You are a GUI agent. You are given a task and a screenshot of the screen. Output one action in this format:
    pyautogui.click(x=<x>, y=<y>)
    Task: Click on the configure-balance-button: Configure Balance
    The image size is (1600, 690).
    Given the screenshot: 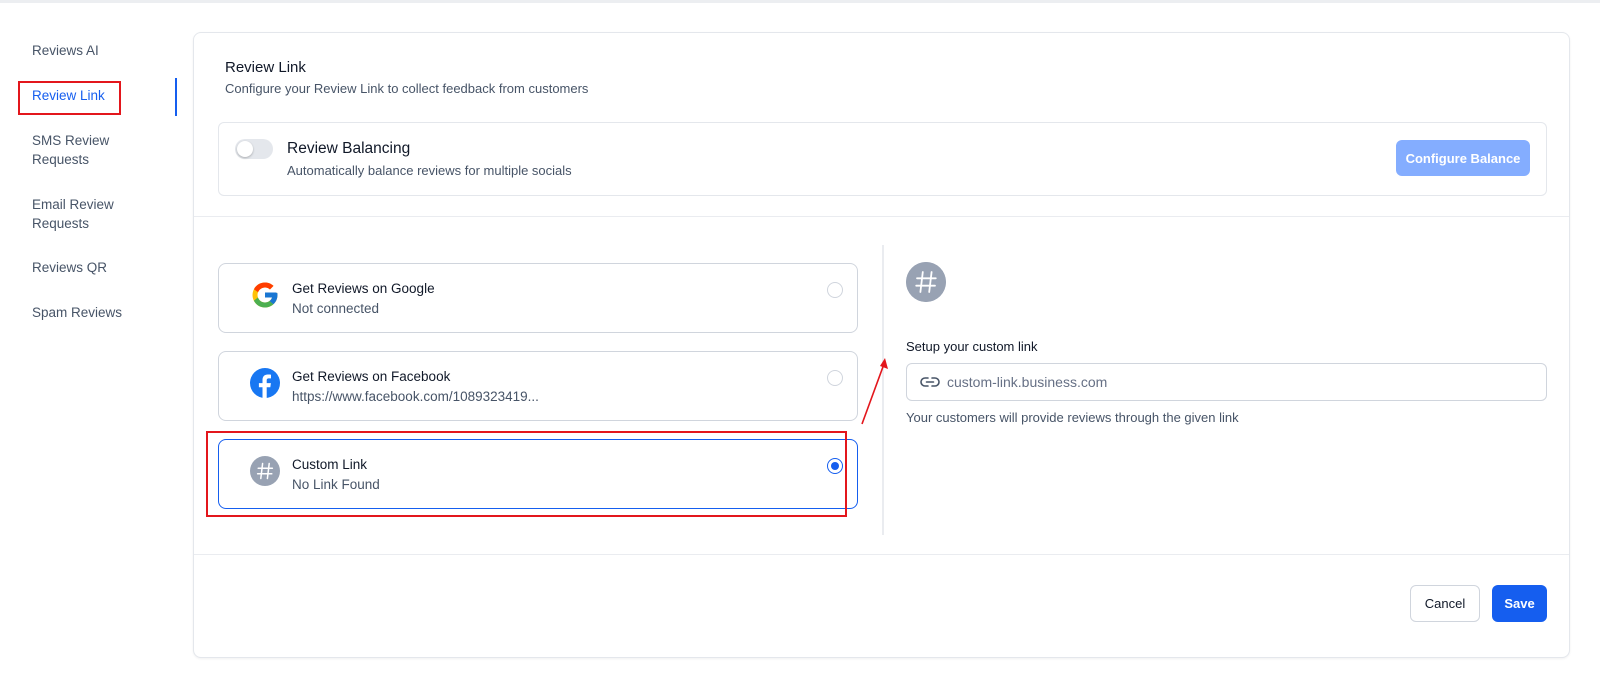 What is the action you would take?
    pyautogui.click(x=1463, y=158)
    